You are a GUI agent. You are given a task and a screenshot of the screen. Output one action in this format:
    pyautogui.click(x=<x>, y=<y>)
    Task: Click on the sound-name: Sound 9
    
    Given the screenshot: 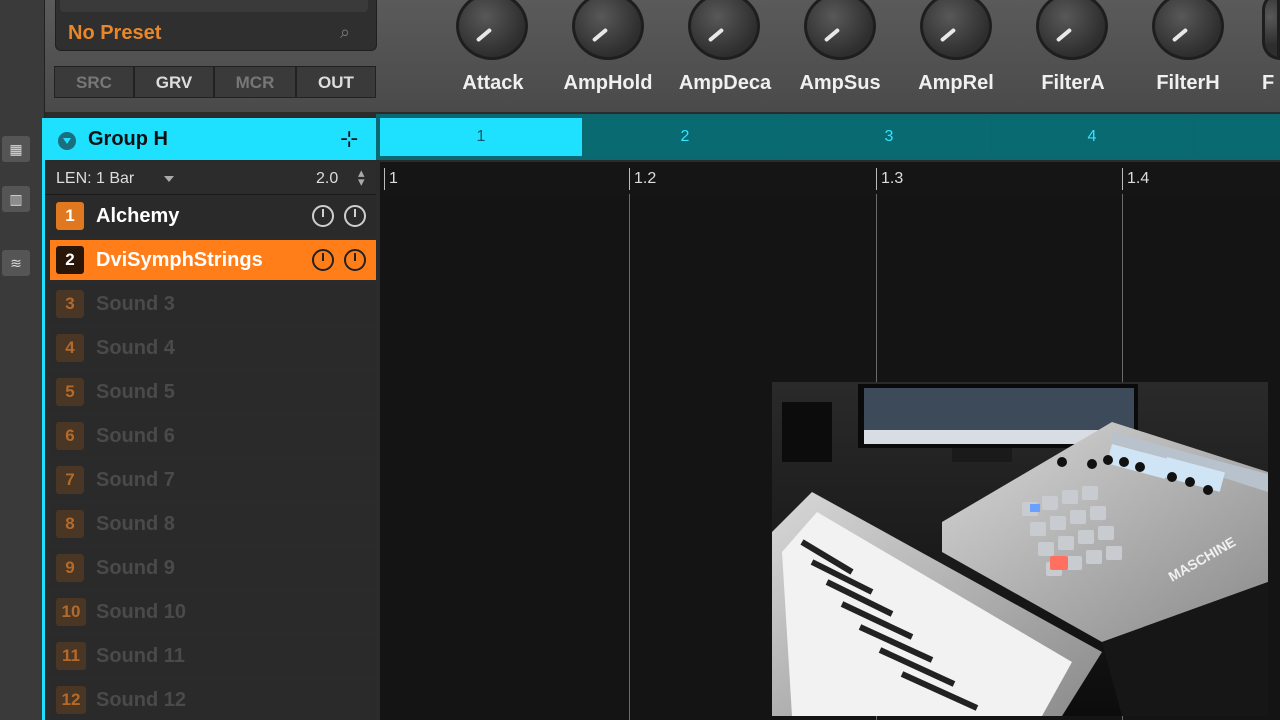 What is the action you would take?
    pyautogui.click(x=135, y=568)
    